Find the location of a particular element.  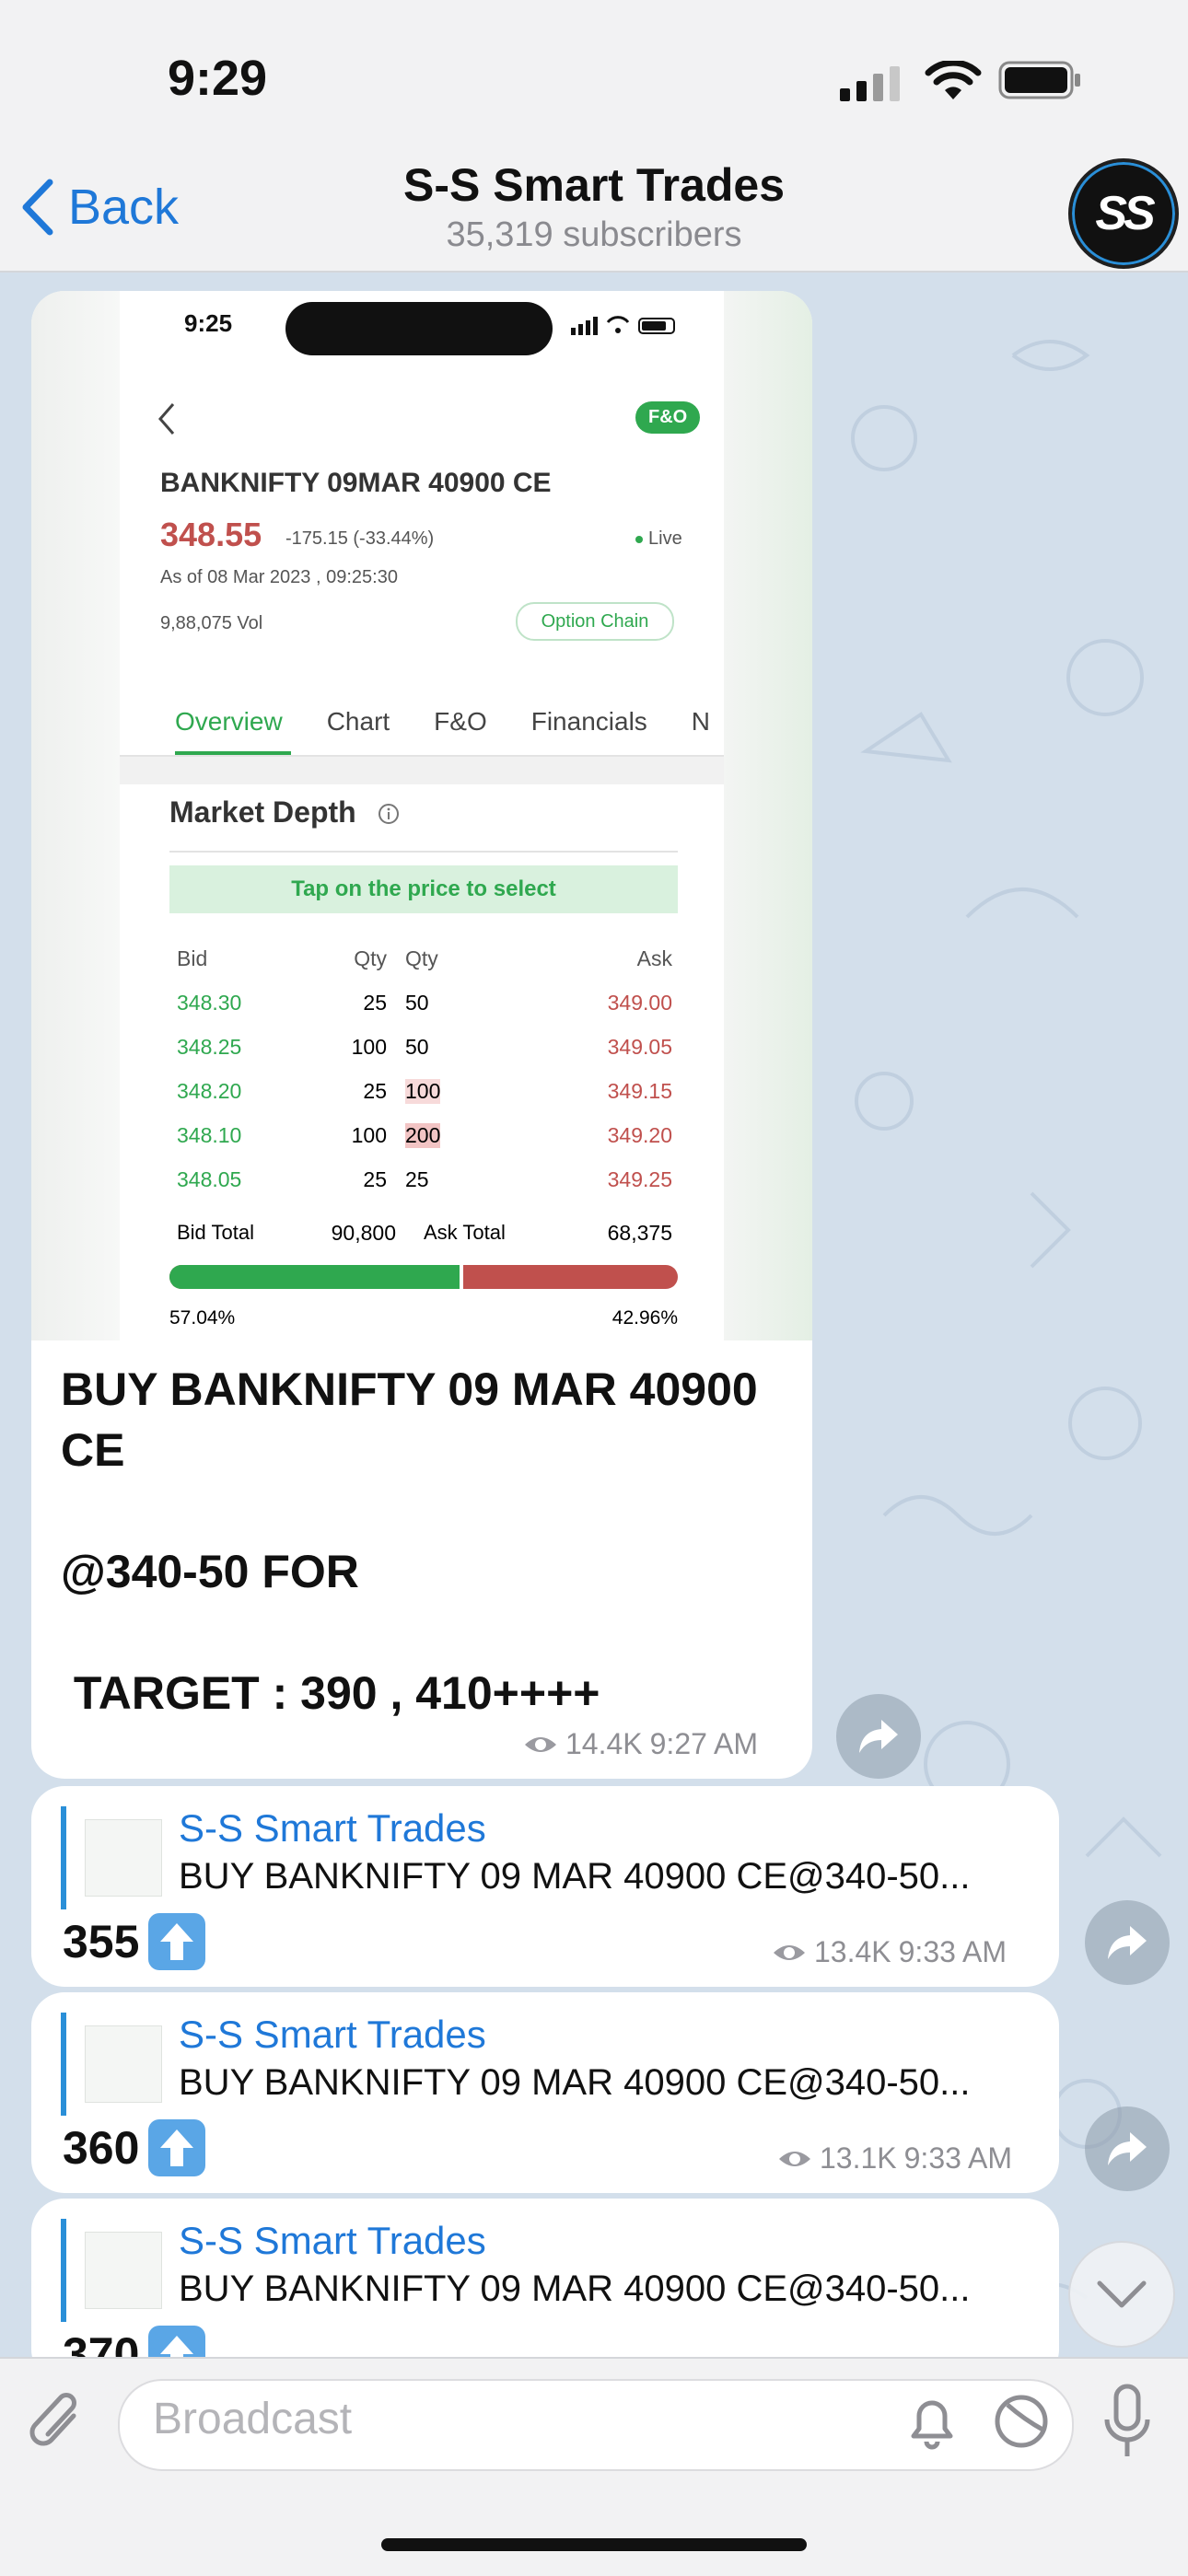

post-meta: 14.4K 9:27 AM is located at coordinates (640, 1744).